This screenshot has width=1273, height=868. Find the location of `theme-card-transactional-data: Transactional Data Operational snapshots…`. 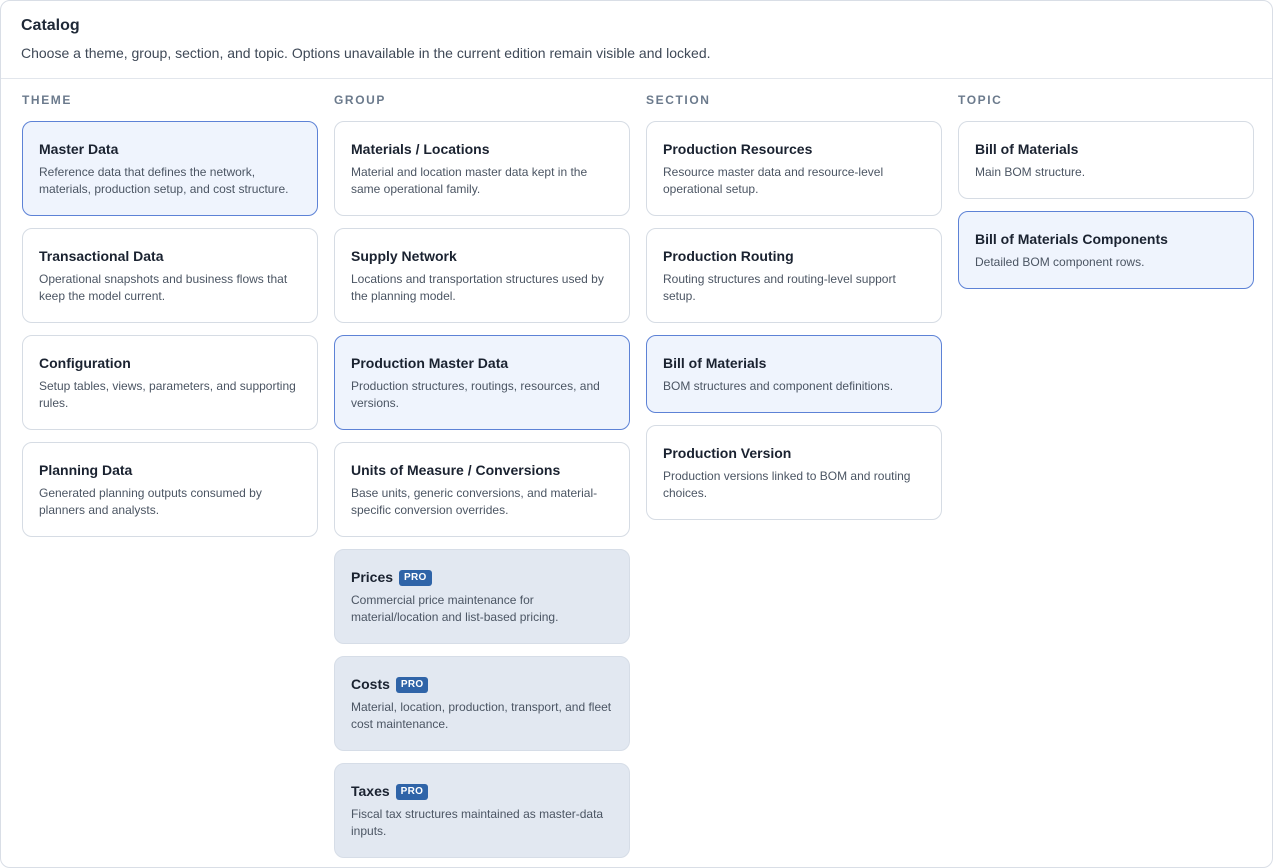

theme-card-transactional-data: Transactional Data Operational snapshots… is located at coordinates (170, 275).